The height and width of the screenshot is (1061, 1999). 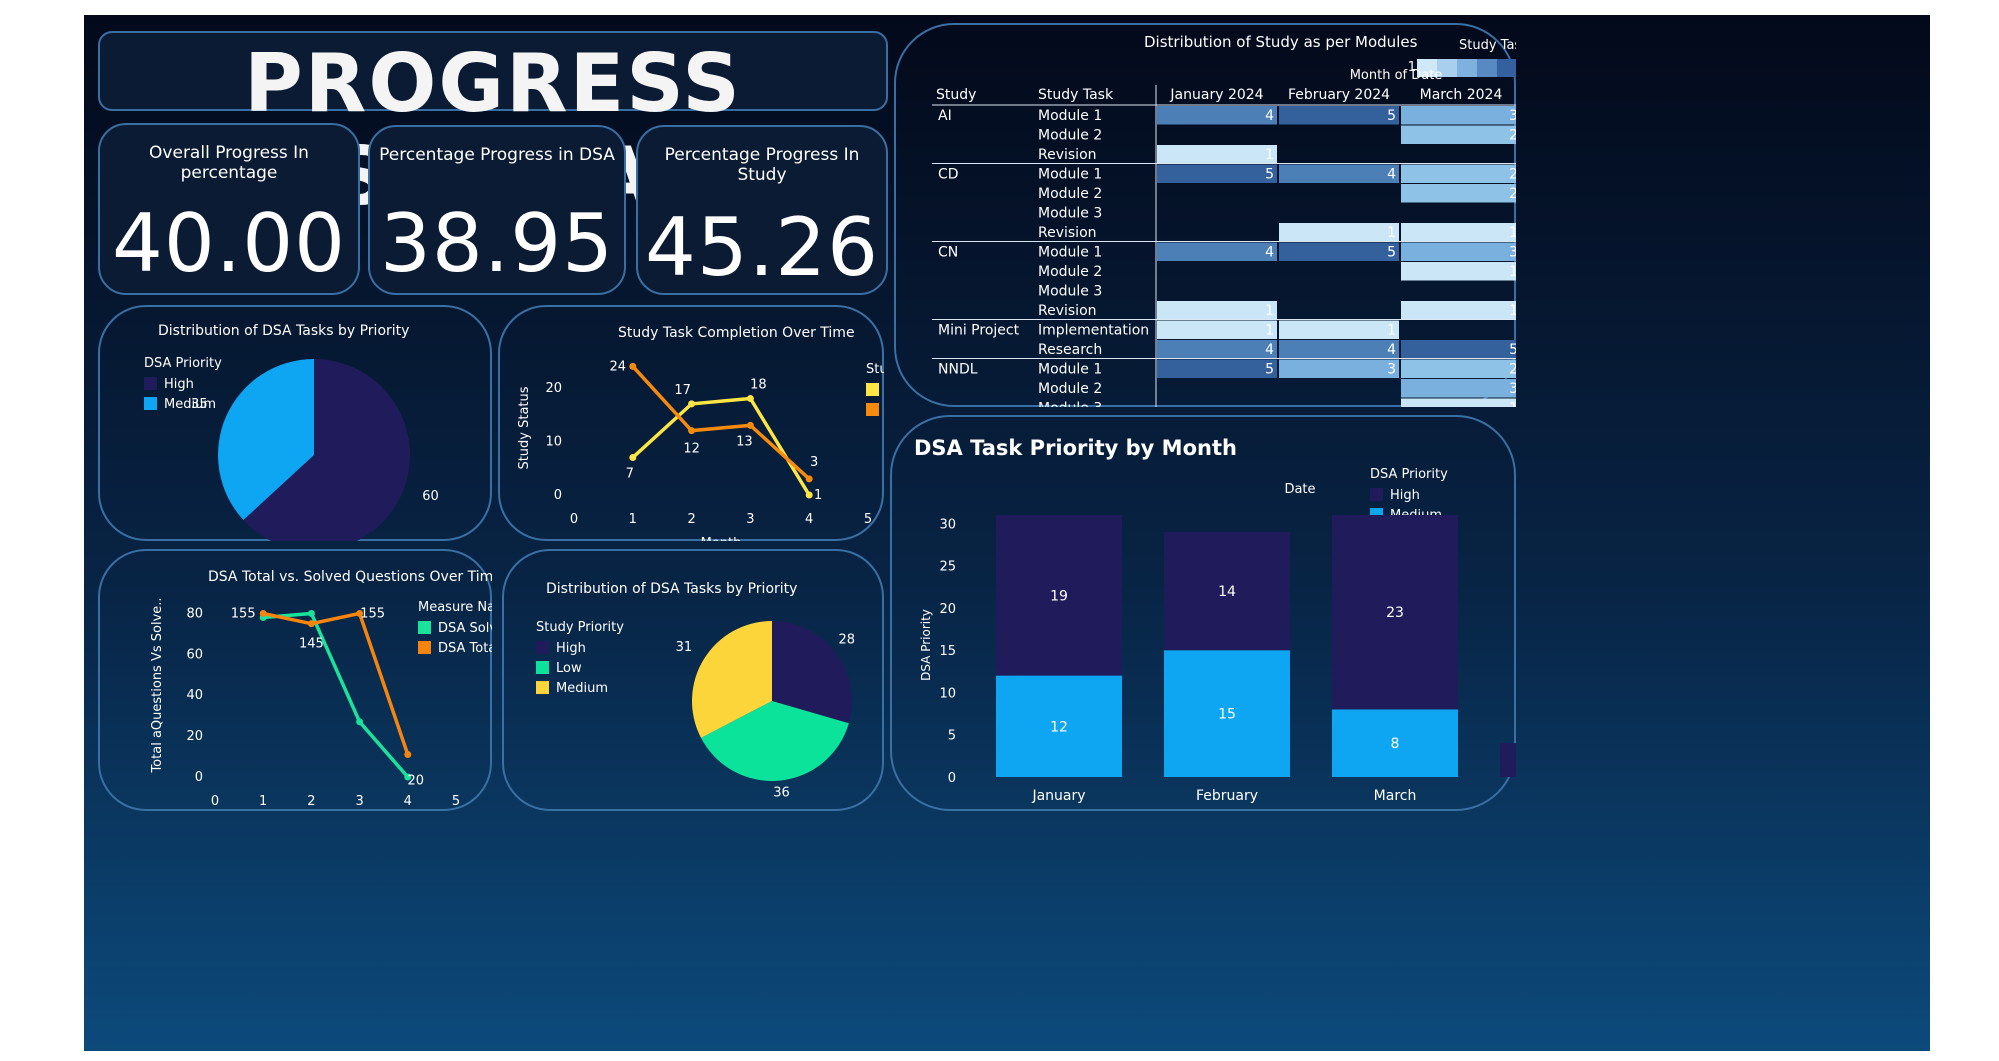 I want to click on y-tick-label: 5, so click(x=952, y=736).